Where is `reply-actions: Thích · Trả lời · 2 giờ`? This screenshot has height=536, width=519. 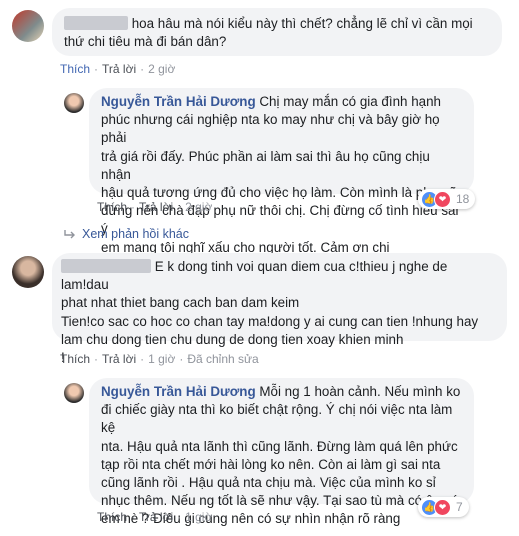 reply-actions: Thích · Trả lời · 2 giờ is located at coordinates (155, 207).